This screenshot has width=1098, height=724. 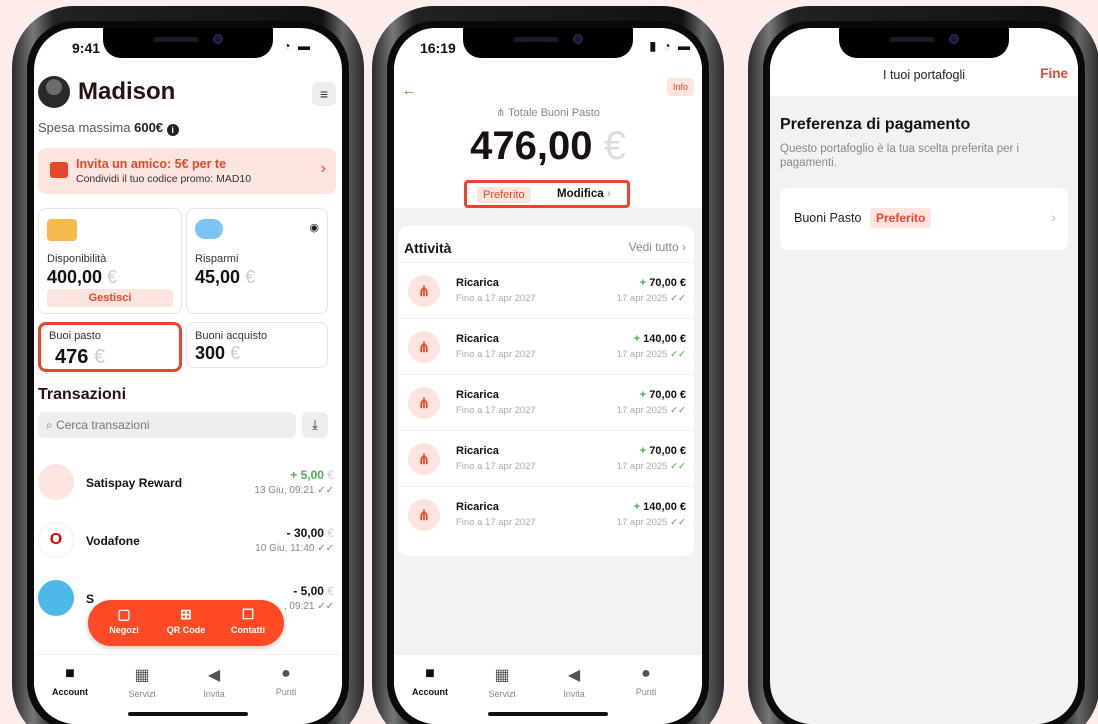 I want to click on buoi-pasto-label: Buoi pasto, so click(x=75, y=336).